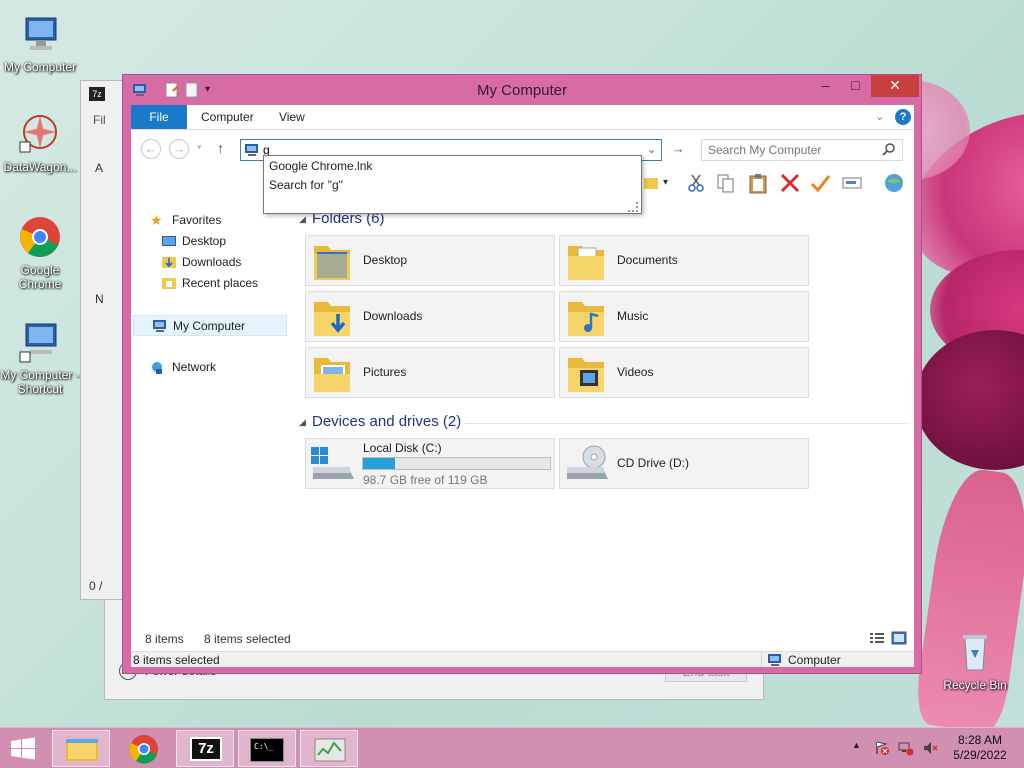  What do you see at coordinates (761, 659) in the screenshot?
I see `status-divider` at bounding box center [761, 659].